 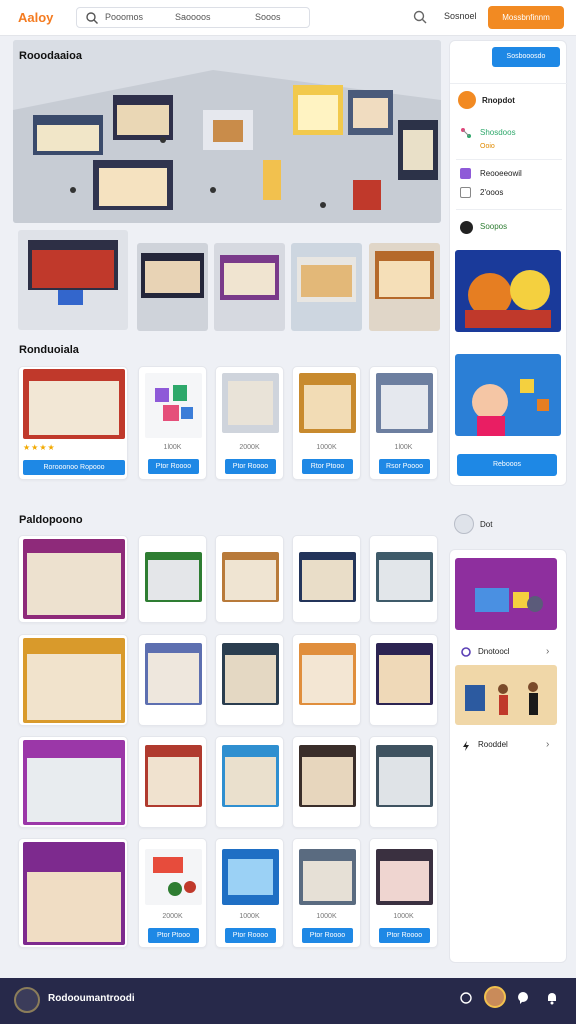 I want to click on card-button: Rsor Poooo, so click(x=404, y=466).